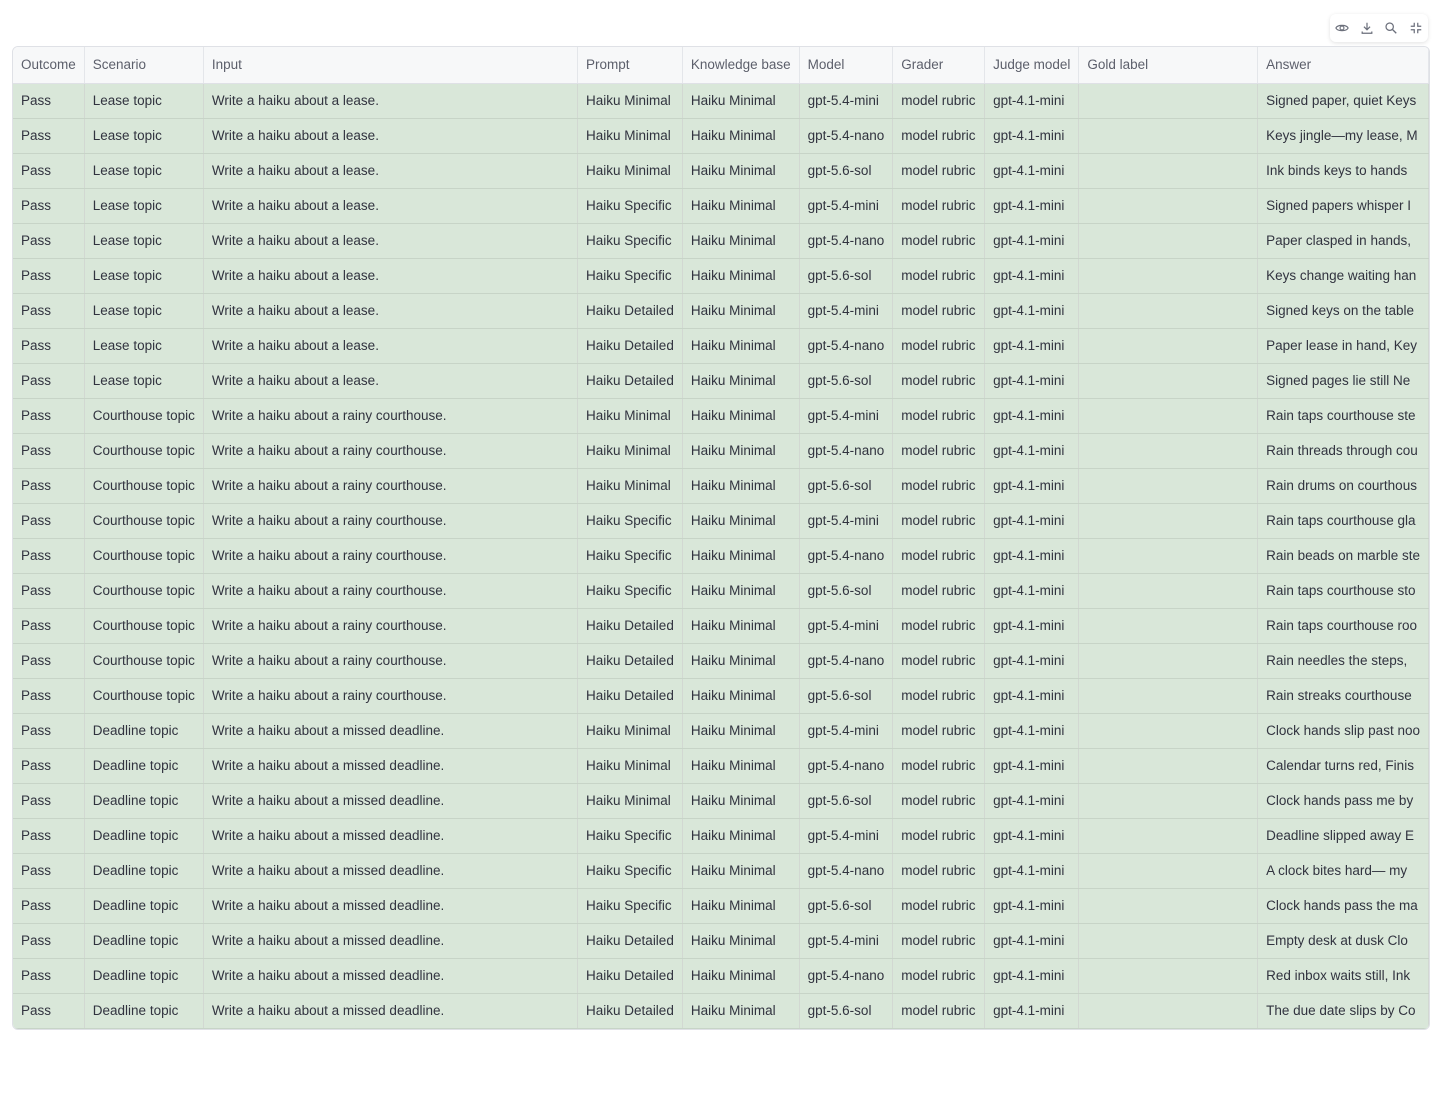  Describe the element at coordinates (49, 65) in the screenshot. I see `column-header-outcome: Outcome` at that location.